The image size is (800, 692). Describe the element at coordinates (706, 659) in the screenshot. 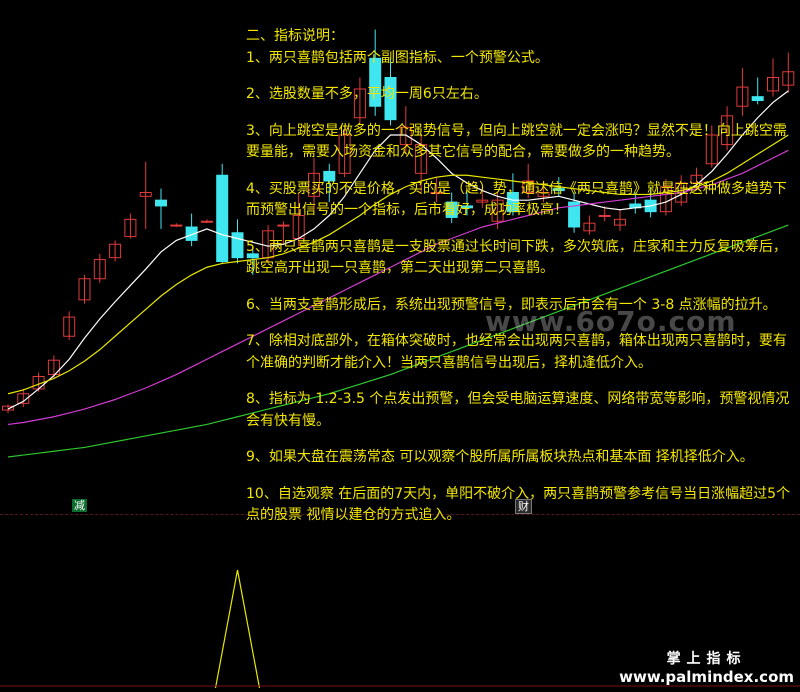

I see `brand-name: 掌上指标` at that location.